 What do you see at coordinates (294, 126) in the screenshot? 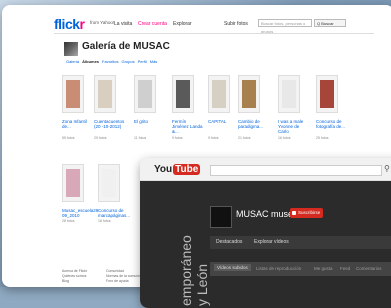
I see `album-title: I was a male Yvonne de Carlo` at bounding box center [294, 126].